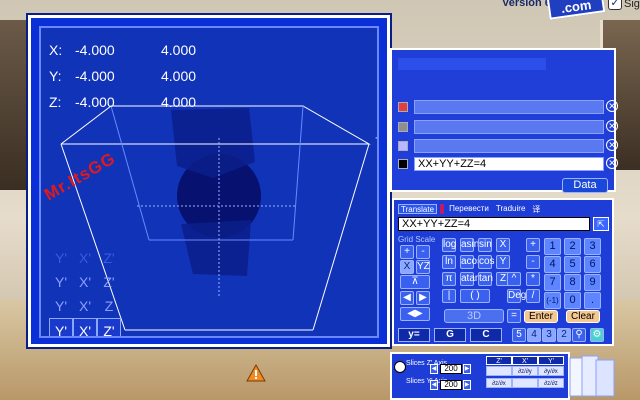  Describe the element at coordinates (615, 5) in the screenshot. I see `sig-checkbox: ✓` at that location.